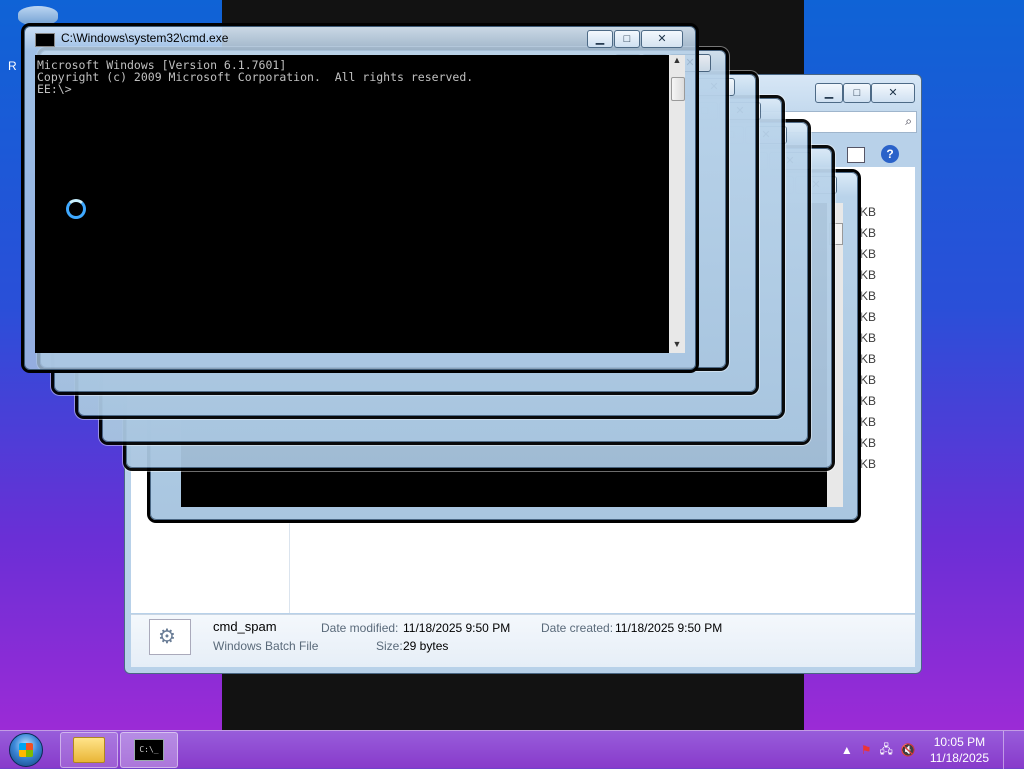  What do you see at coordinates (885, 750) in the screenshot?
I see `network-icon: 🖧` at bounding box center [885, 750].